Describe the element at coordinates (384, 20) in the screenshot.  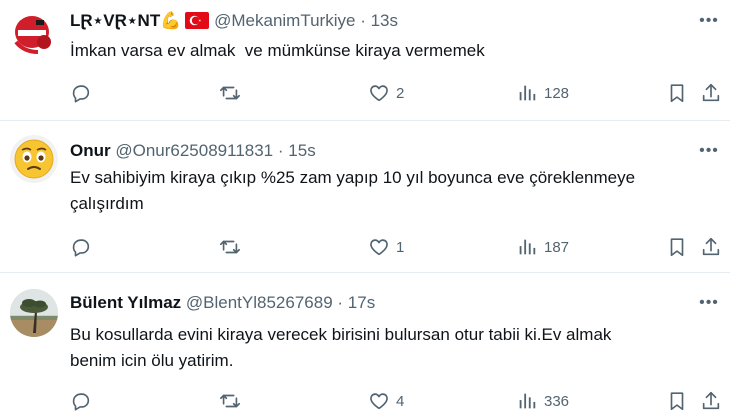
I see `timestamp: 13s` at that location.